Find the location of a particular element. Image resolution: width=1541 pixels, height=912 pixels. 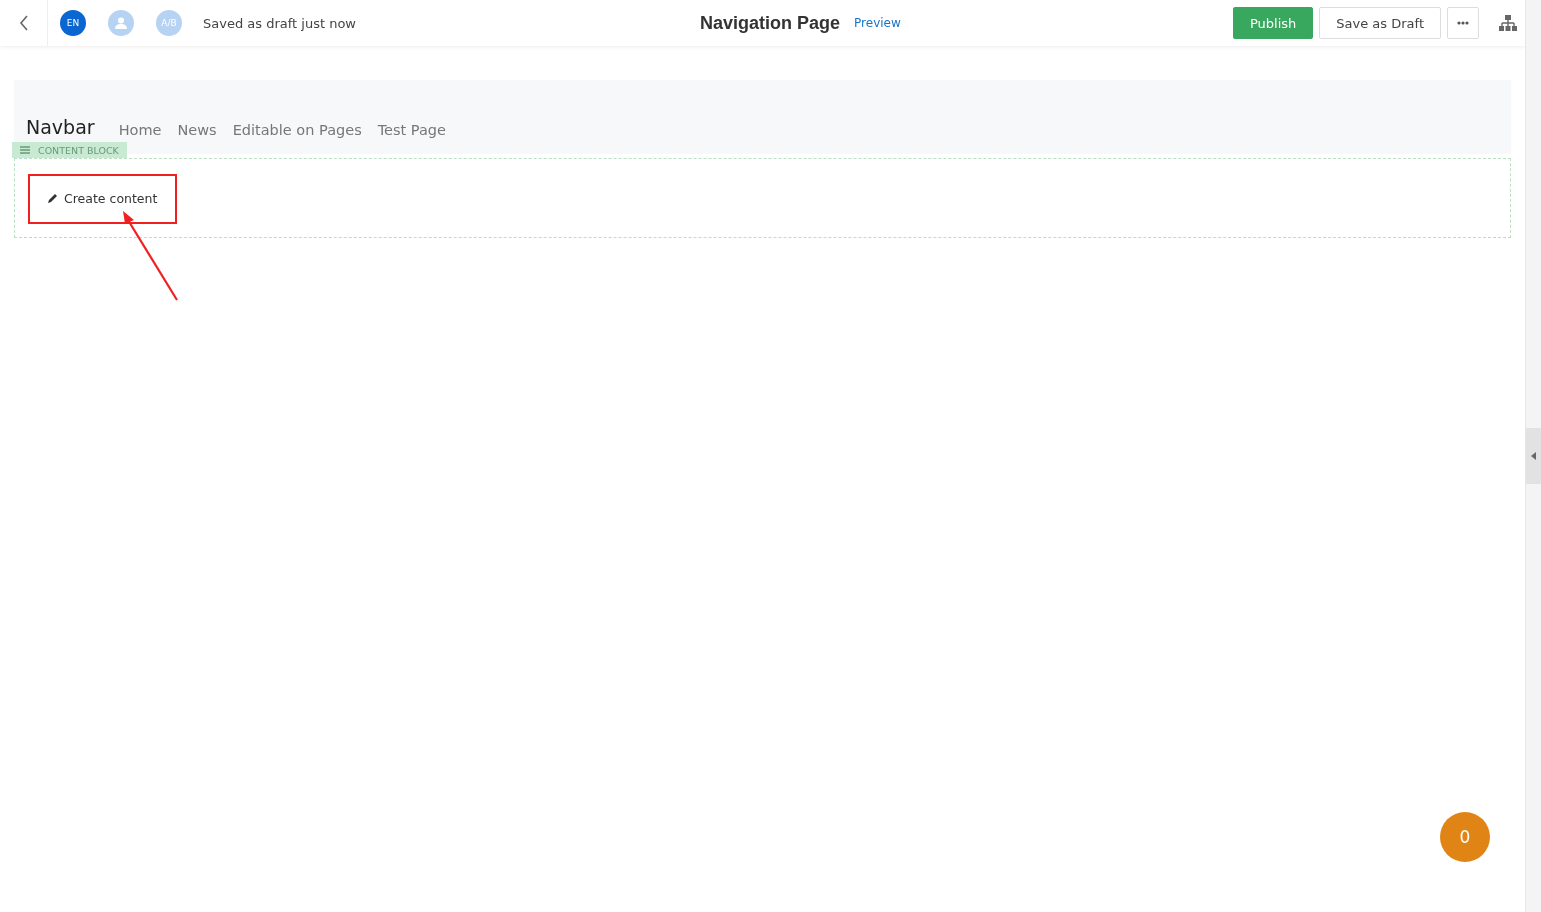

notification-badge: 0 is located at coordinates (1465, 837).